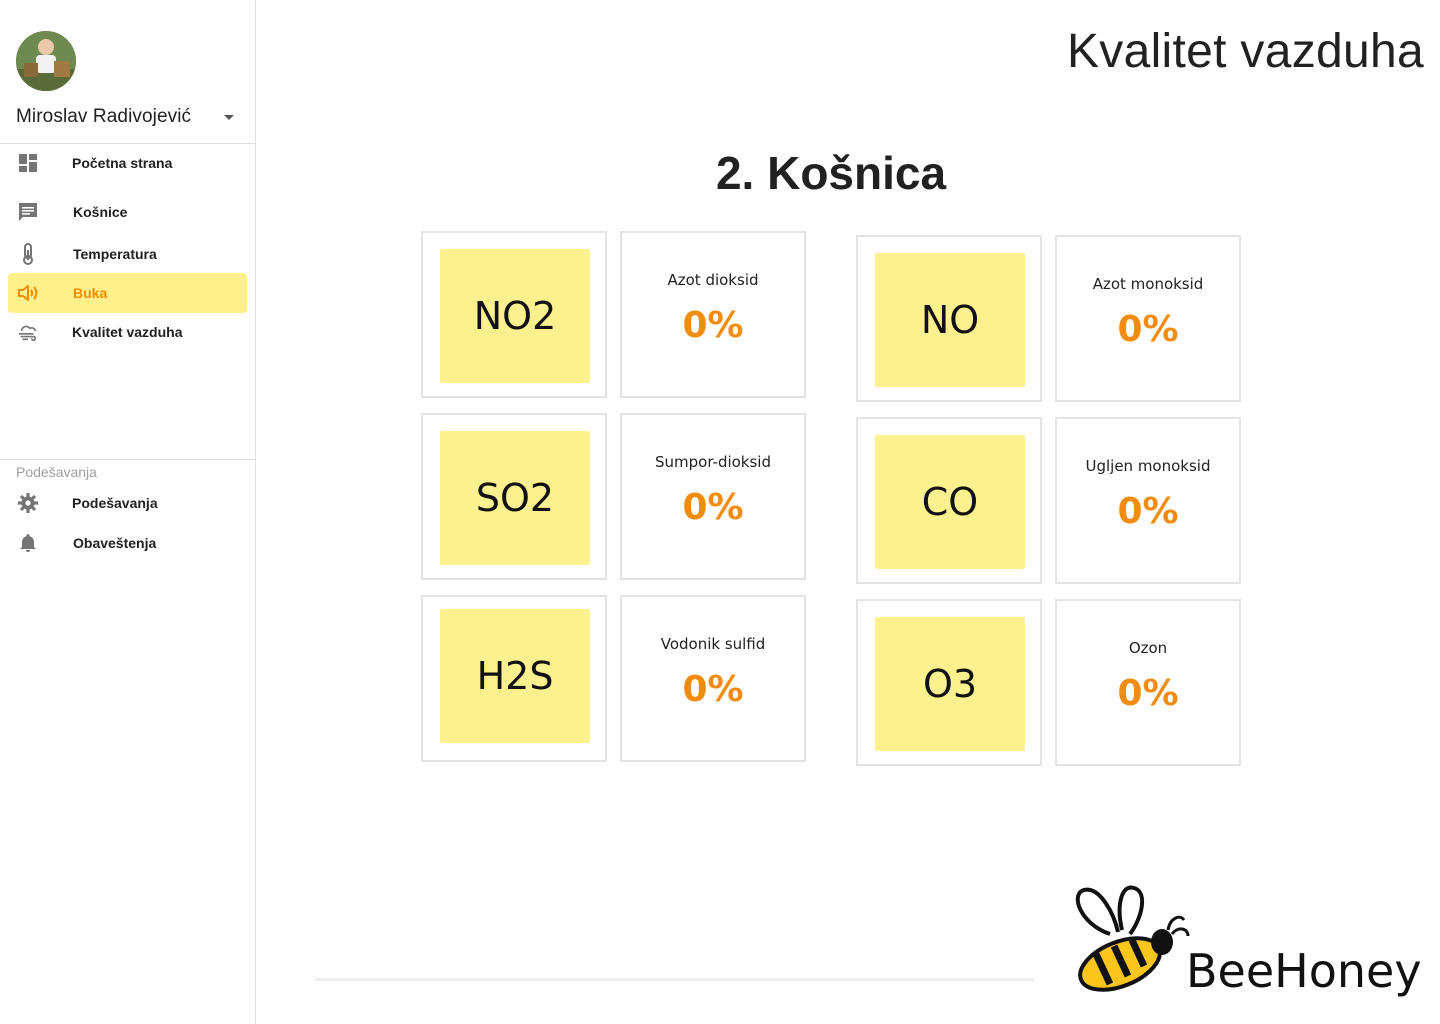  I want to click on gas-name: Azot dioksid, so click(713, 280).